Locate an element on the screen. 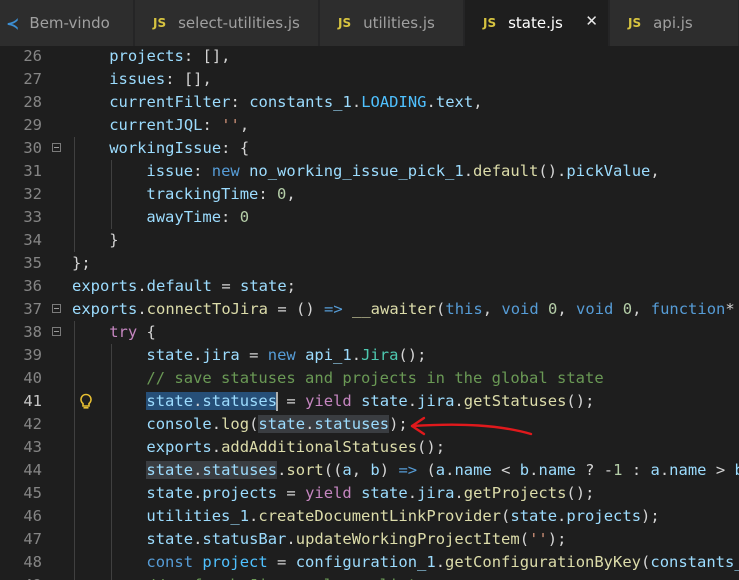  tab-label: state.js is located at coordinates (535, 23).